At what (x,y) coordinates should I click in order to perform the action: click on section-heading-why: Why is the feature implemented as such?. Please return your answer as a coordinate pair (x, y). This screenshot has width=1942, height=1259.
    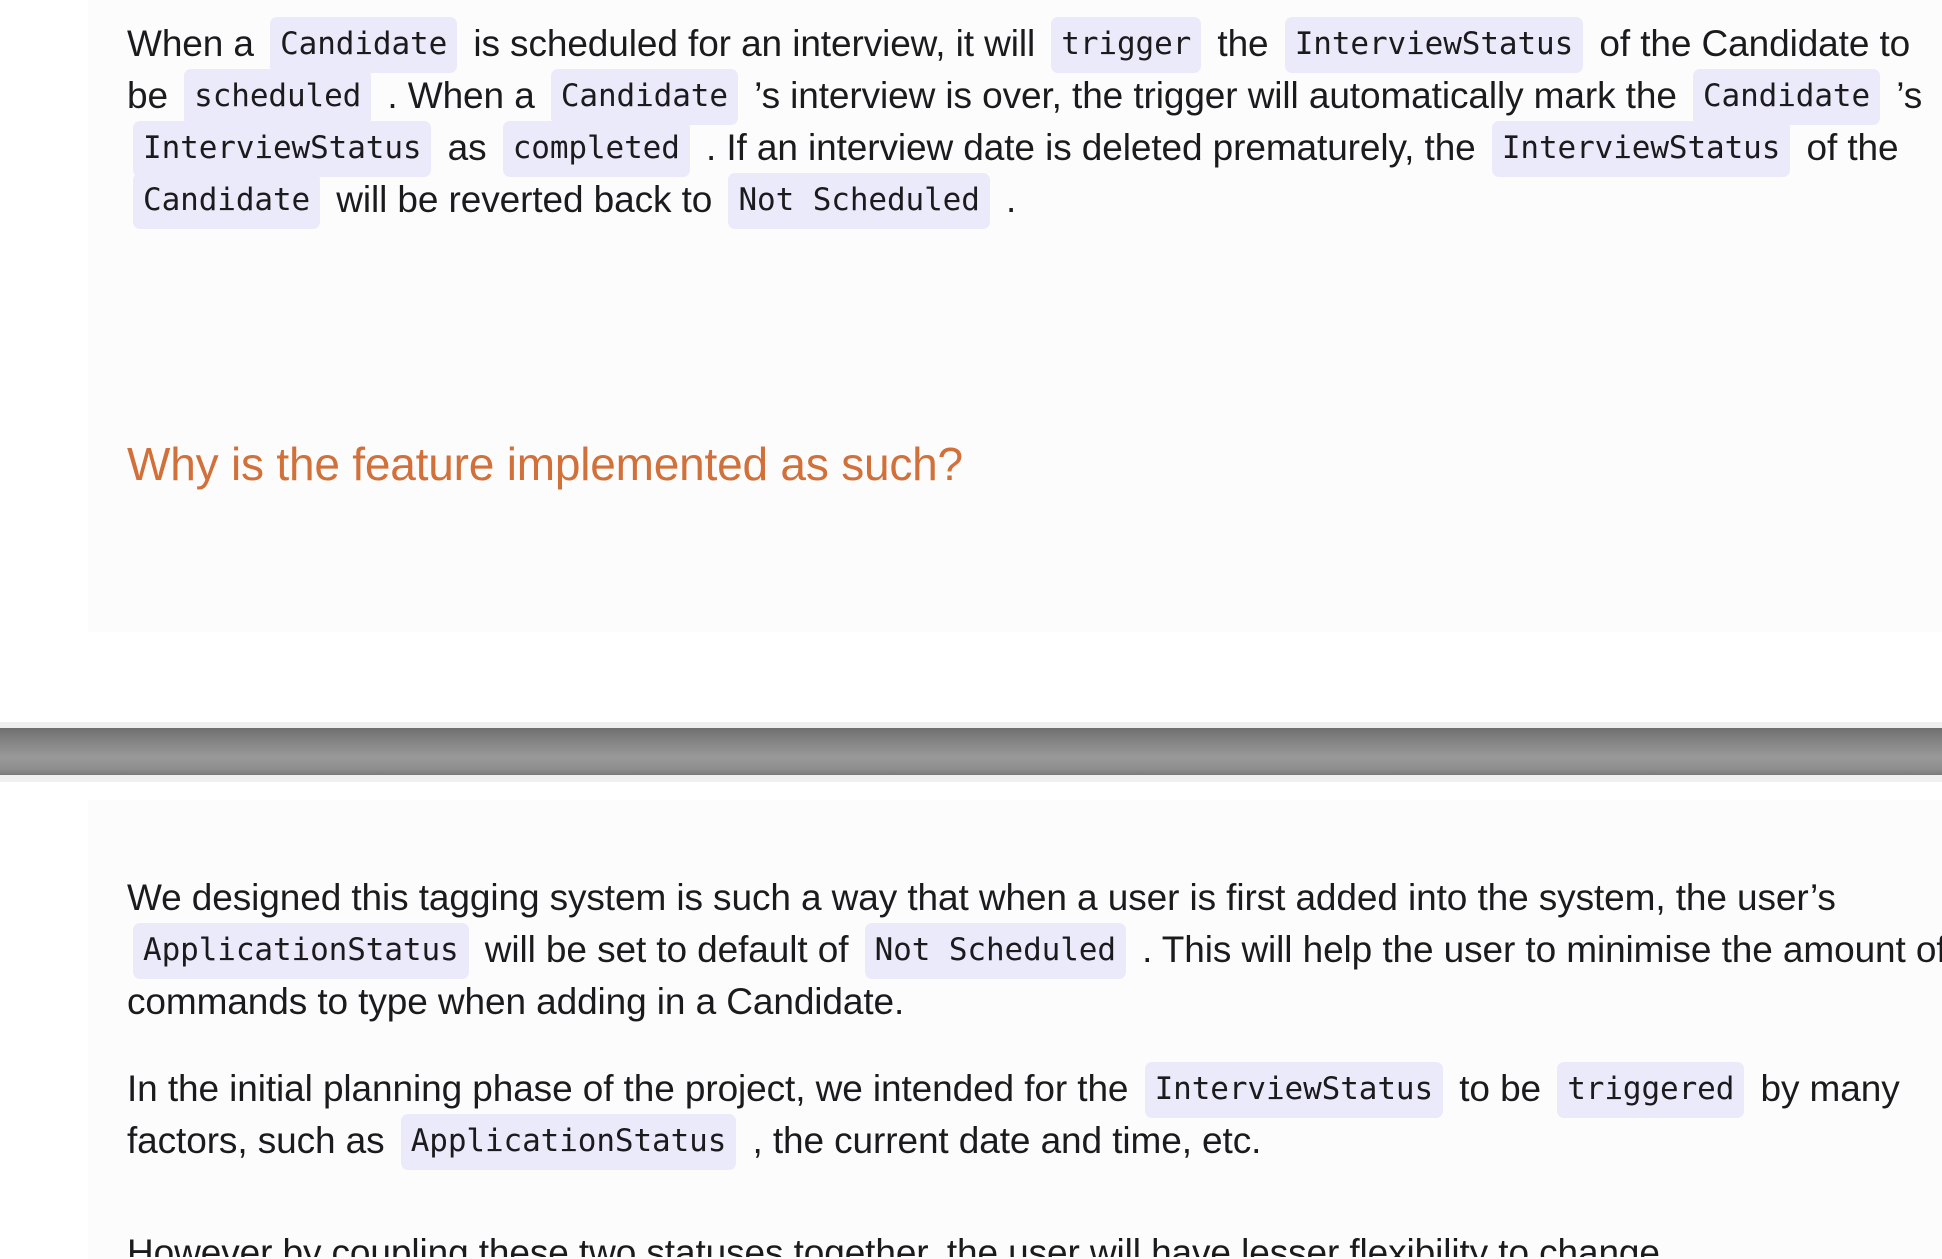
    Looking at the image, I should click on (545, 464).